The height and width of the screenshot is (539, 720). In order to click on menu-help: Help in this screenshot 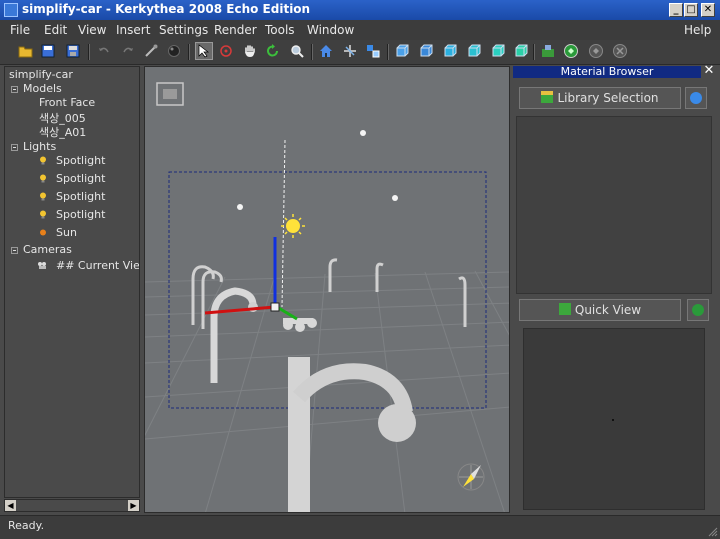, I will do `click(697, 30)`.